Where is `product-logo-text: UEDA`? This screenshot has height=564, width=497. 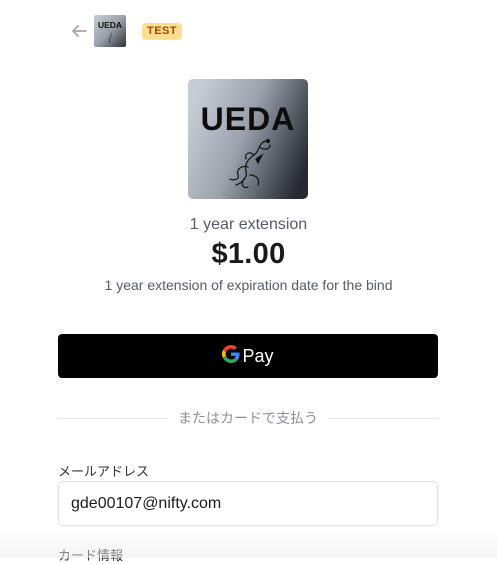
product-logo-text: UEDA is located at coordinates (248, 119).